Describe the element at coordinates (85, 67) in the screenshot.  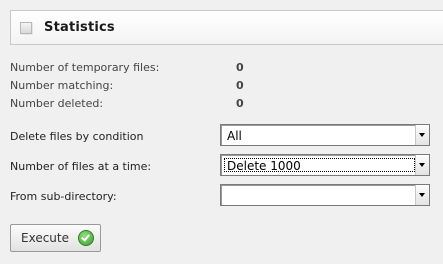
I see `temporary-files-label: Number of temporary files:` at that location.